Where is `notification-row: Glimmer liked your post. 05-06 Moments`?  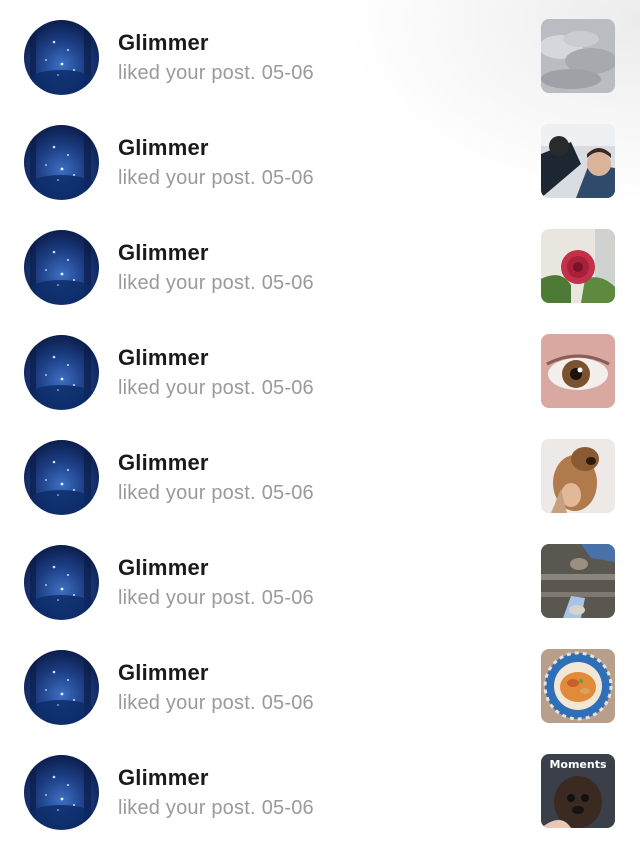
notification-row: Glimmer liked your post. 05-06 Moments is located at coordinates (320, 787).